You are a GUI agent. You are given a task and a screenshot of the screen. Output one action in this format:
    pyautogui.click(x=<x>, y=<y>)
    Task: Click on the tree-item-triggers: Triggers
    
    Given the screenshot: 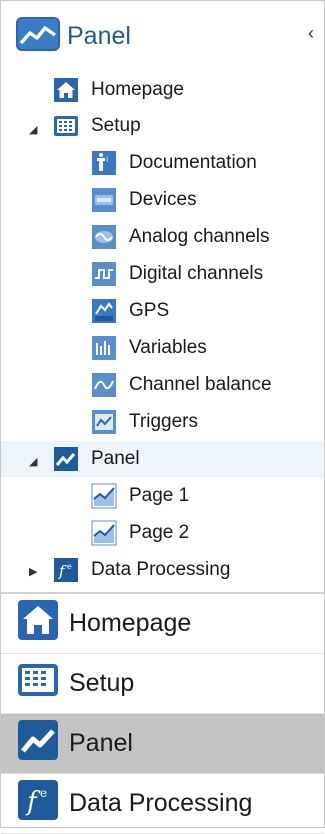 What is the action you would take?
    pyautogui.click(x=144, y=422)
    